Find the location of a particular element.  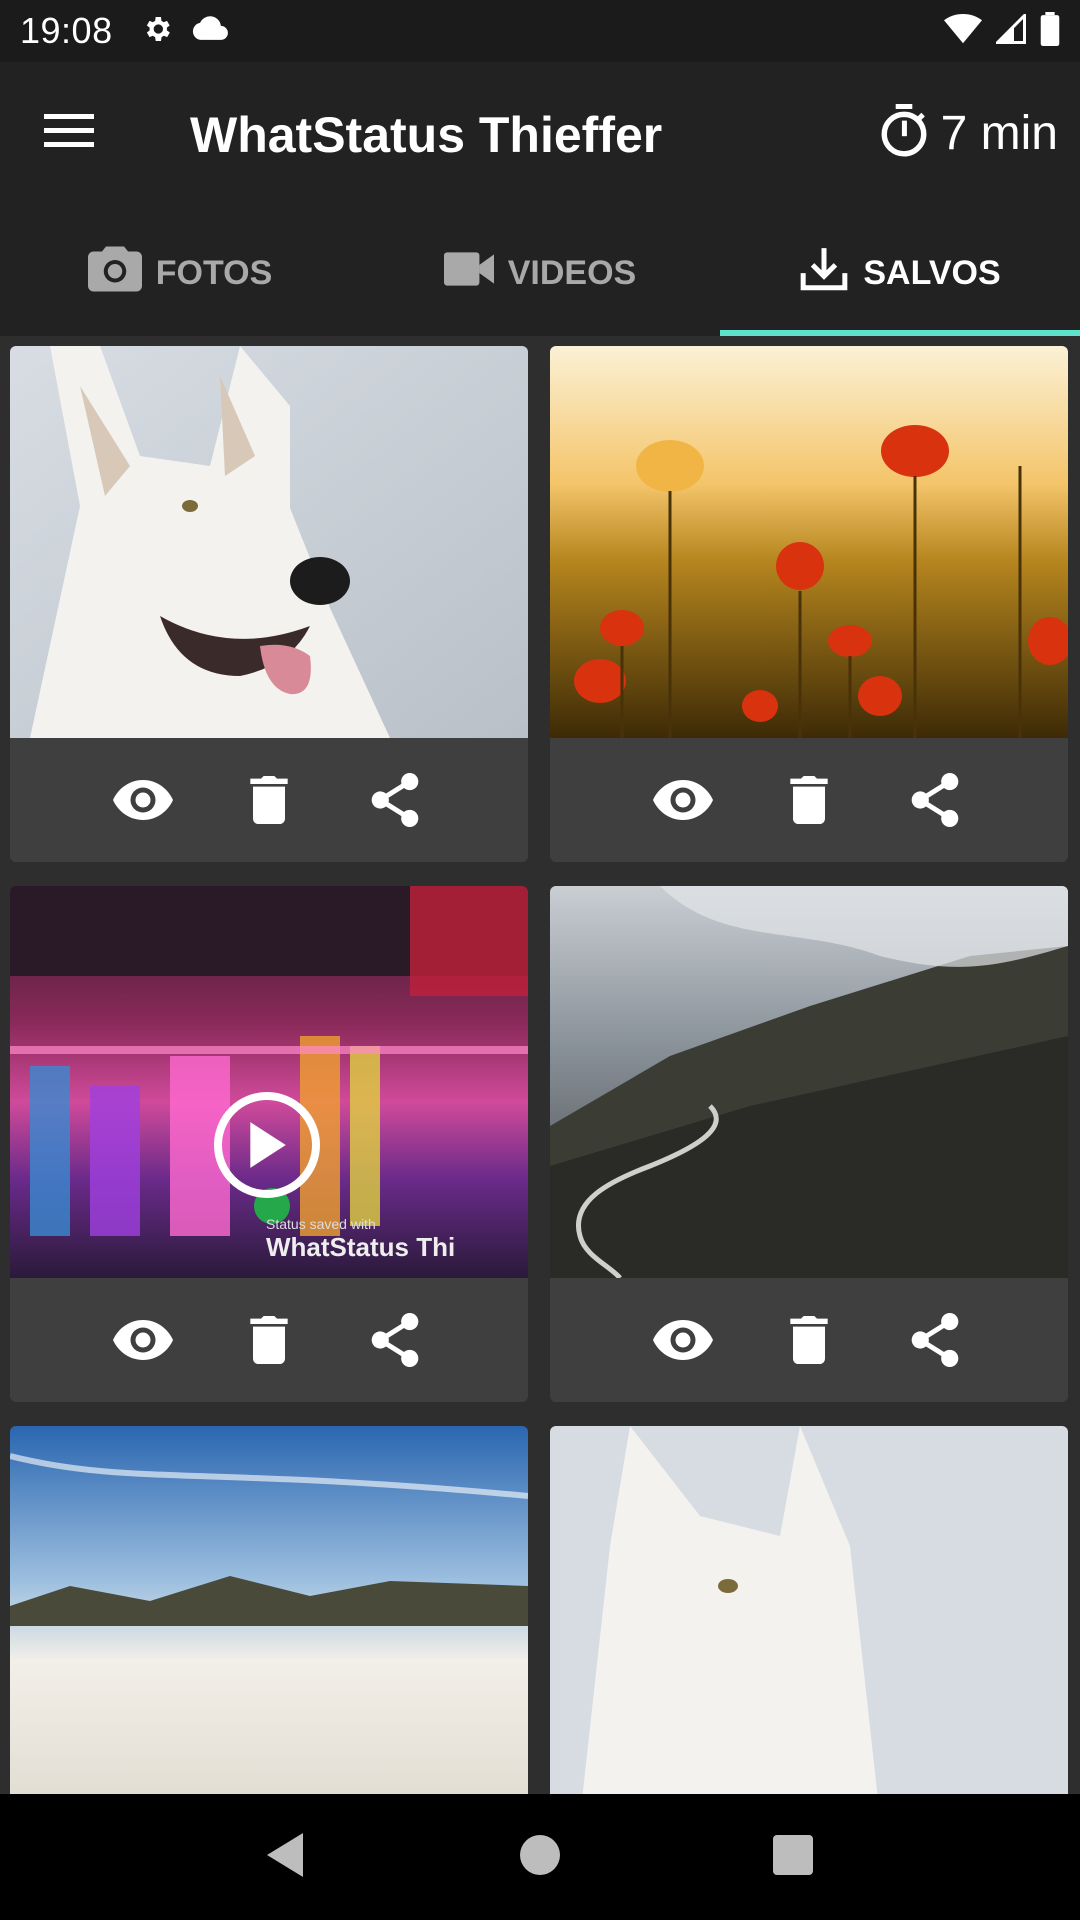

settings-icon is located at coordinates (157, 31).